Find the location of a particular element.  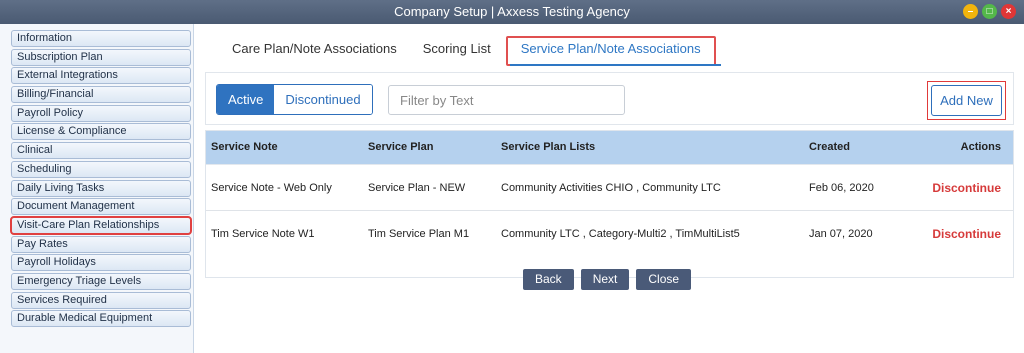

header-created: Created is located at coordinates (829, 147).